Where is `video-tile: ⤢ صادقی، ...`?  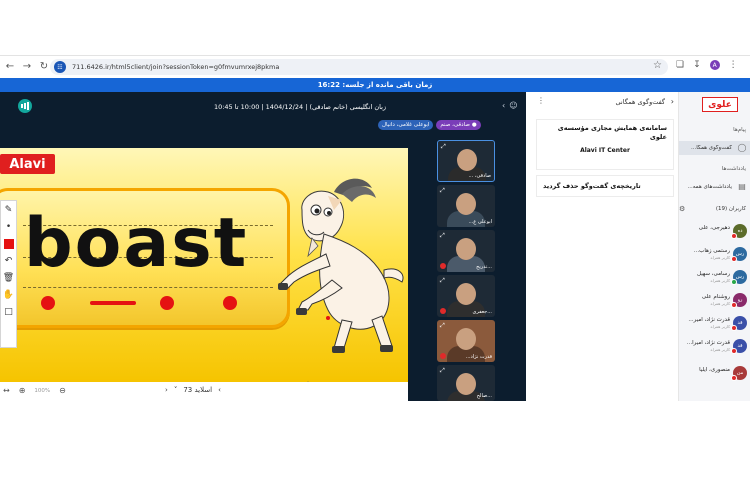 video-tile: ⤢ صادقی، ... is located at coordinates (466, 161).